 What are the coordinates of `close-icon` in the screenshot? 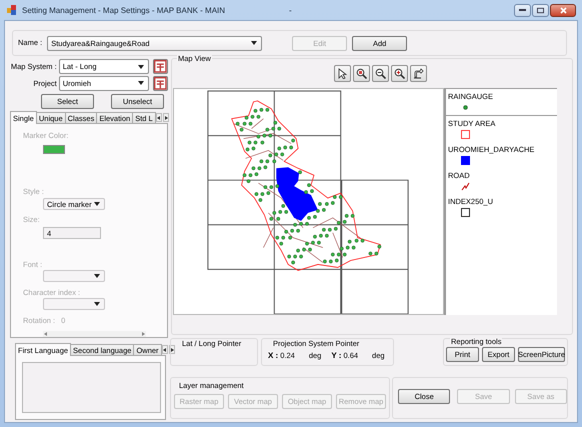 It's located at (563, 10).